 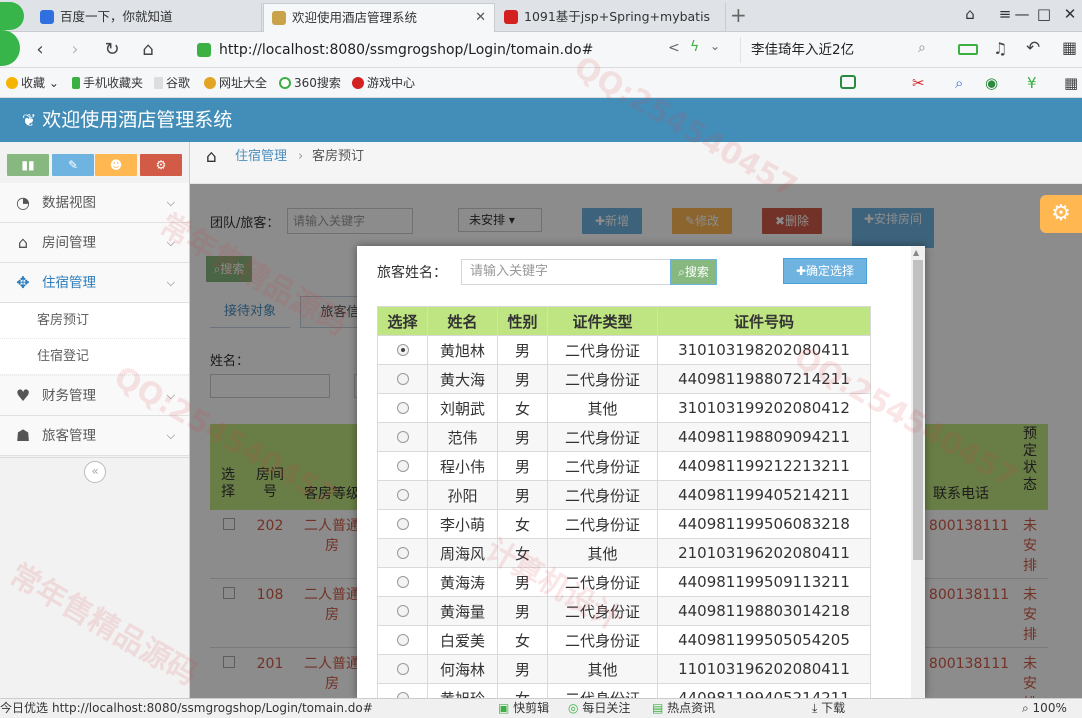 I want to click on status-clip: ▣ 快剪辑, so click(x=523, y=708).